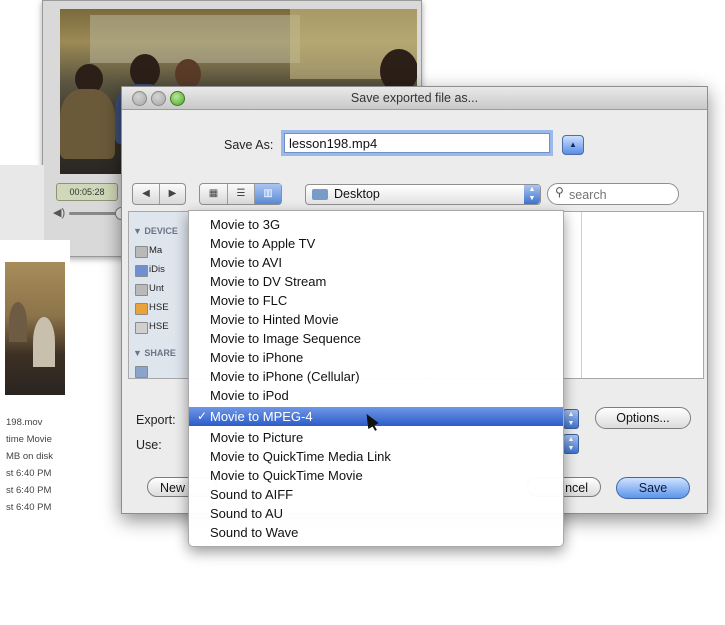 Image resolution: width=725 pixels, height=625 pixels. Describe the element at coordinates (254, 532) in the screenshot. I see `menu-item-label: Sound to Wave` at that location.